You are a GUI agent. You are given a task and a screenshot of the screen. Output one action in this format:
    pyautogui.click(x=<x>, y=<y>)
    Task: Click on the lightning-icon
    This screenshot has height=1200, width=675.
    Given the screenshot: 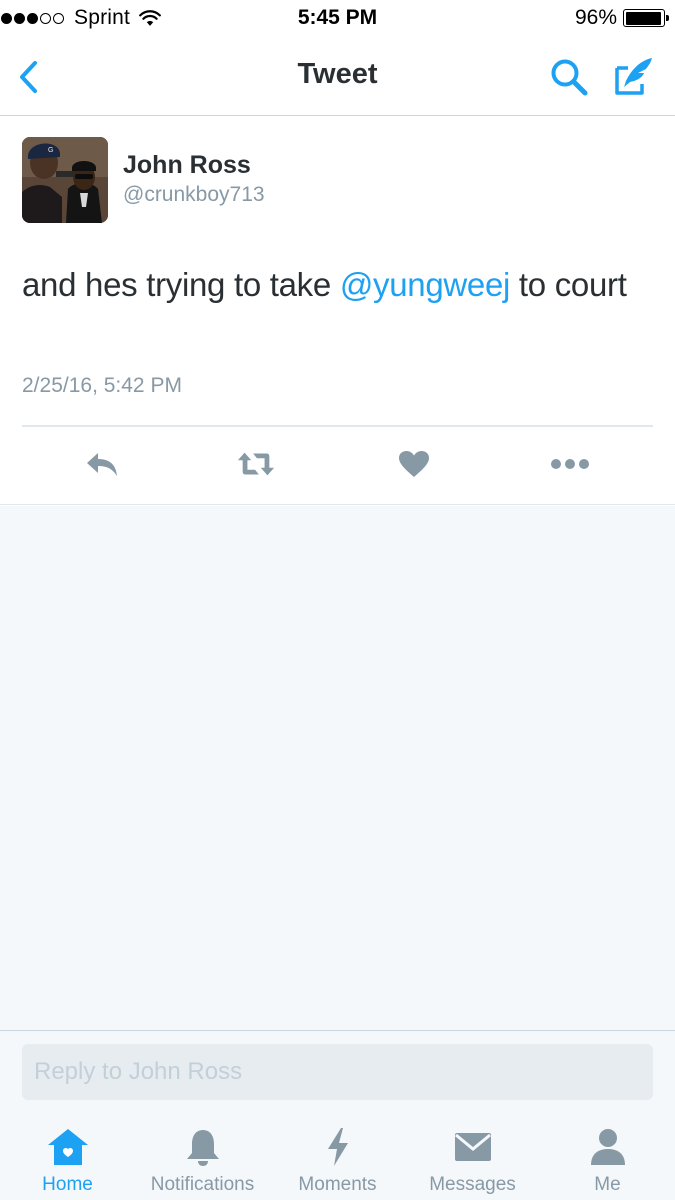 What is the action you would take?
    pyautogui.click(x=337, y=1147)
    